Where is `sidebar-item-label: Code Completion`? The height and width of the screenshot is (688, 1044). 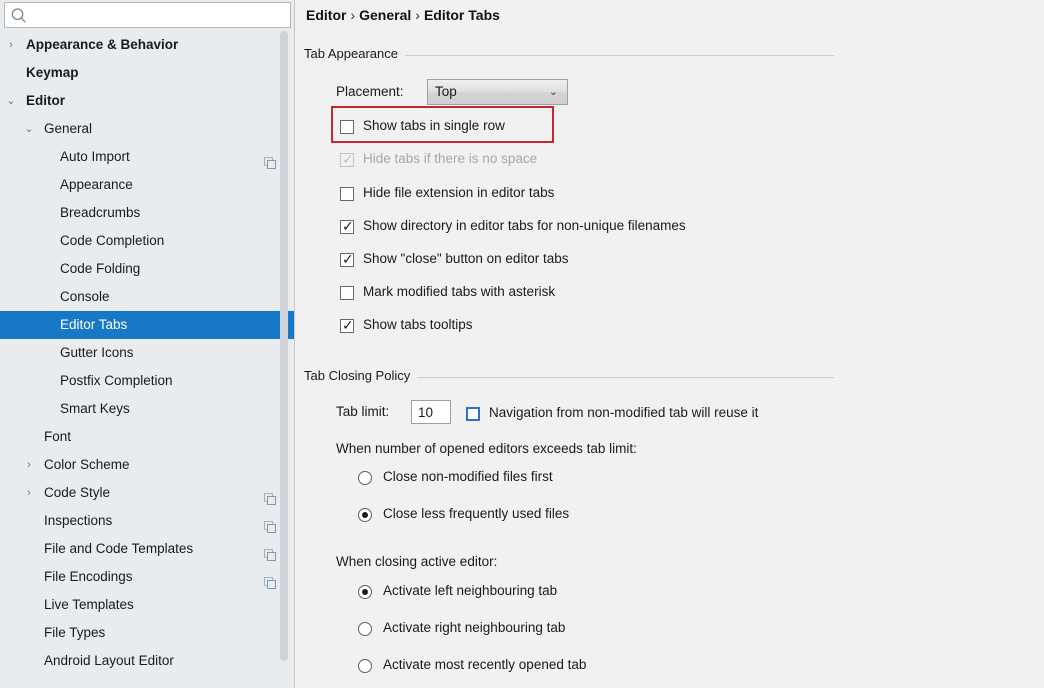
sidebar-item-label: Code Completion is located at coordinates (112, 240).